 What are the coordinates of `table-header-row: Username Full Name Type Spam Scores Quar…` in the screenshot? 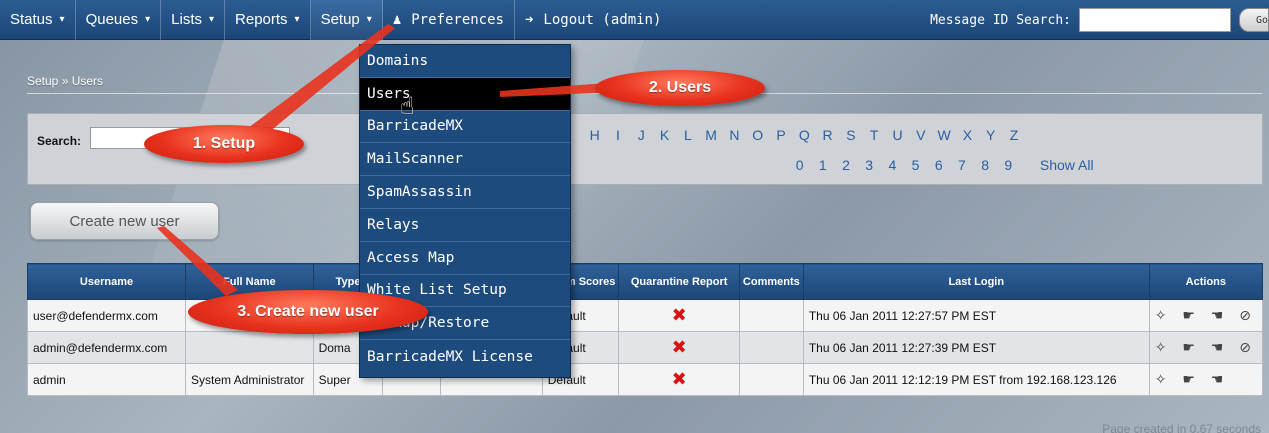 It's located at (645, 281).